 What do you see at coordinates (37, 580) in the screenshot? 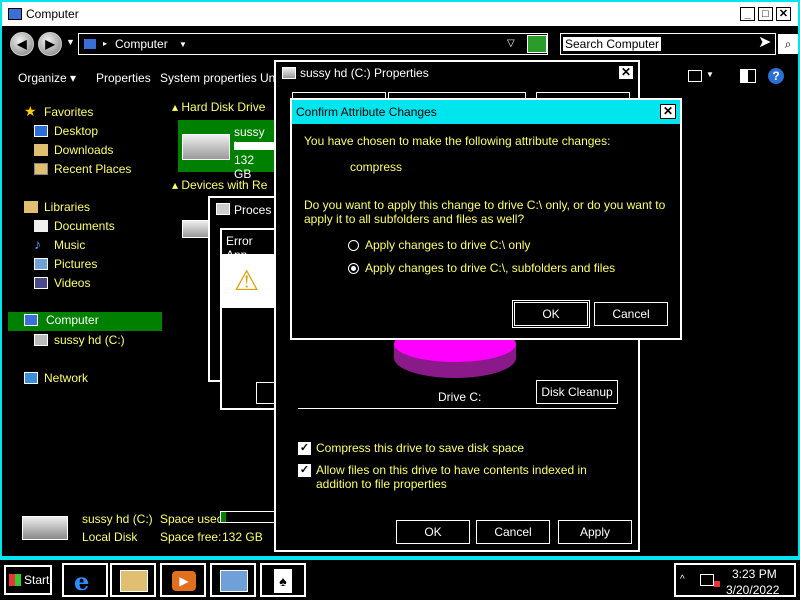
I see `start-label: Start` at bounding box center [37, 580].